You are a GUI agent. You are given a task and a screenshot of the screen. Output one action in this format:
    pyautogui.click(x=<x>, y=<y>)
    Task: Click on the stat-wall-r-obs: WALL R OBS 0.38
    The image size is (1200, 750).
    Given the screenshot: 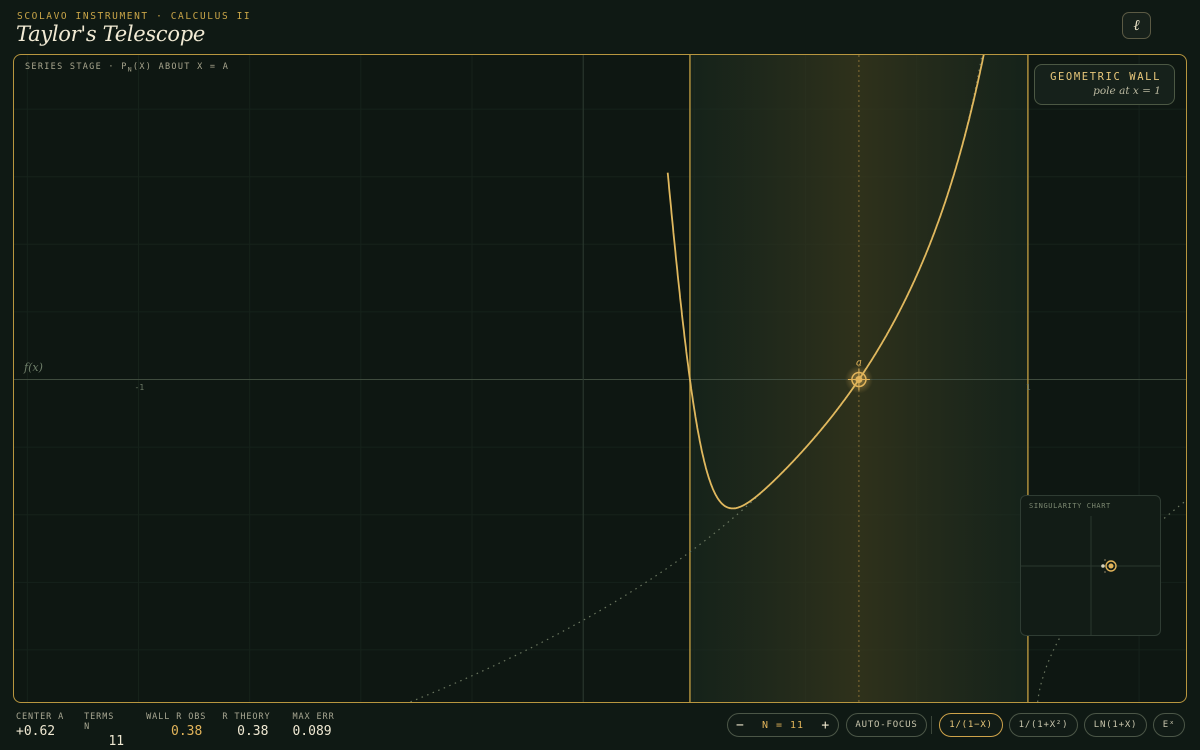 What is the action you would take?
    pyautogui.click(x=176, y=725)
    